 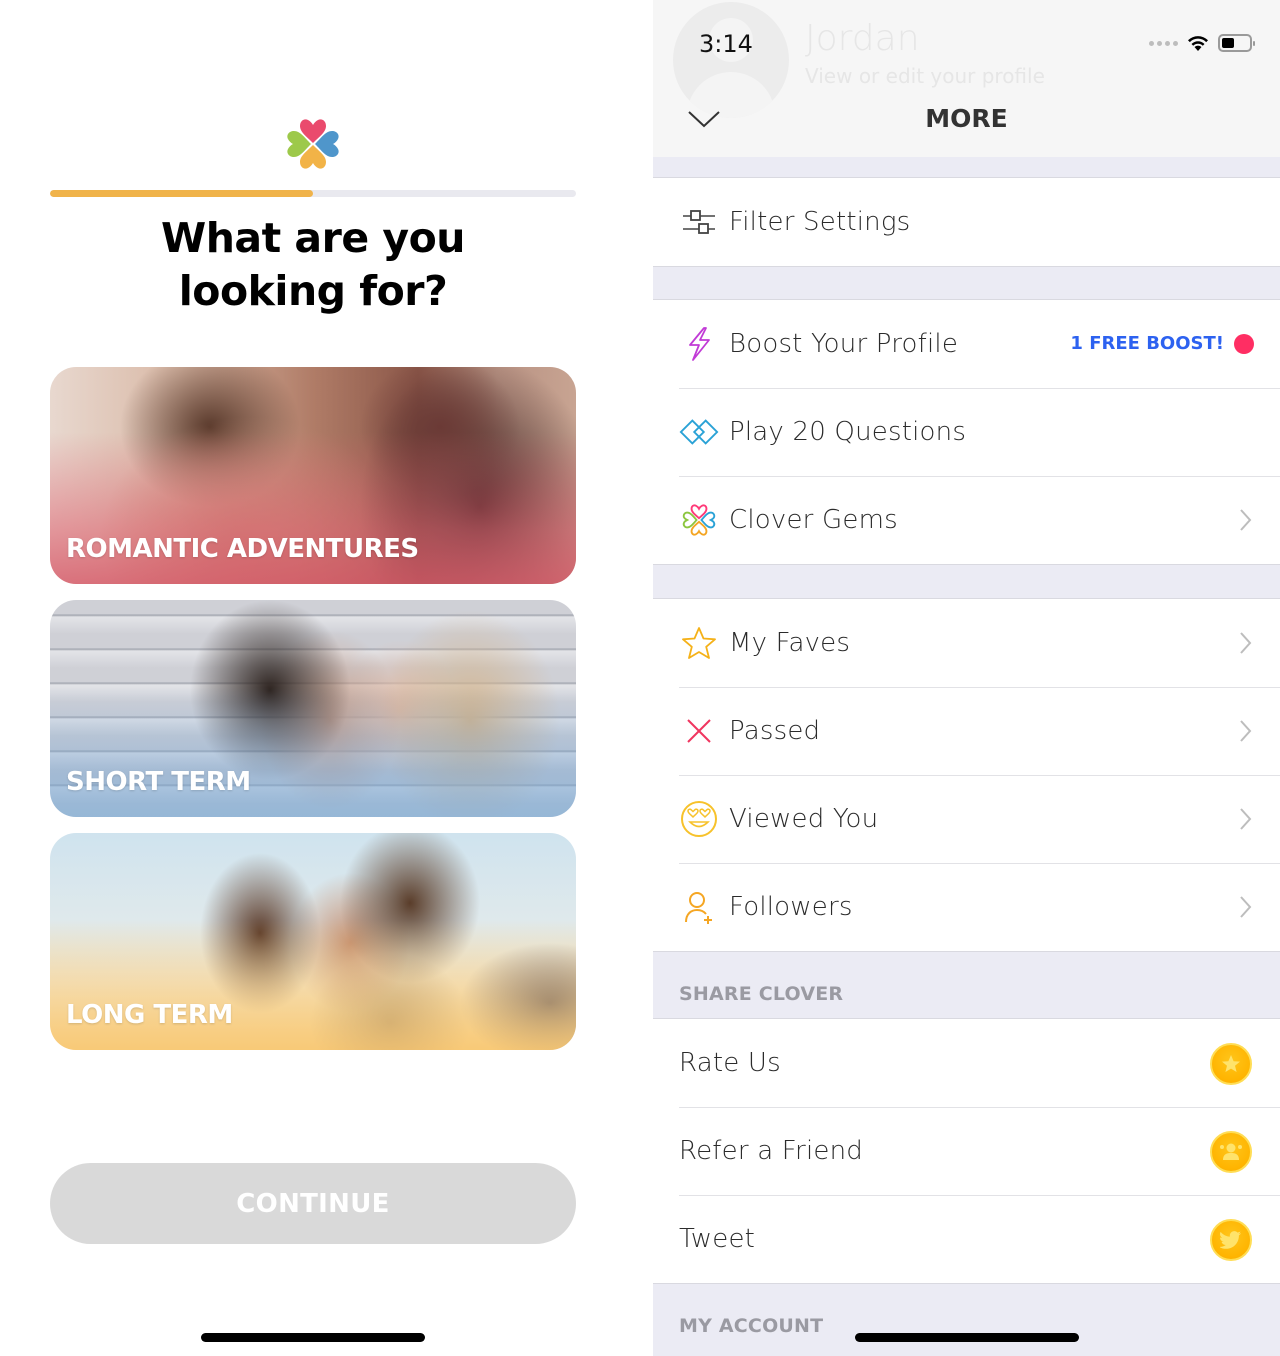 I want to click on menu-item-label: Boost Your Profile, so click(x=844, y=344).